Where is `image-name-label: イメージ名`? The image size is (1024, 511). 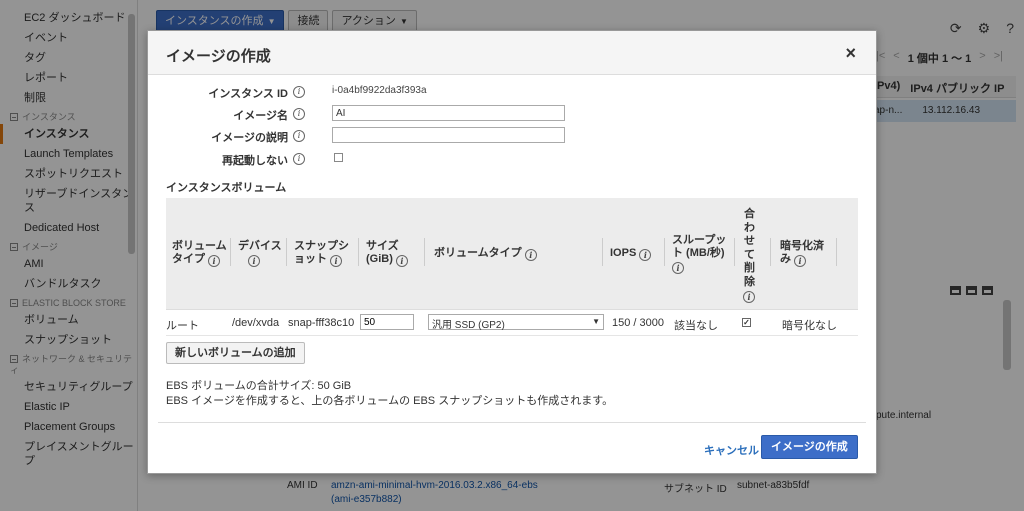 image-name-label: イメージ名 is located at coordinates (260, 116).